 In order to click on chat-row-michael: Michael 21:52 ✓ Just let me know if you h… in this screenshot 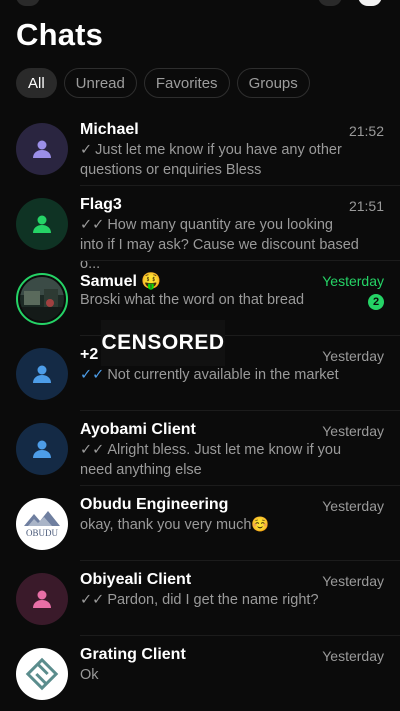, I will do `click(200, 148)`.